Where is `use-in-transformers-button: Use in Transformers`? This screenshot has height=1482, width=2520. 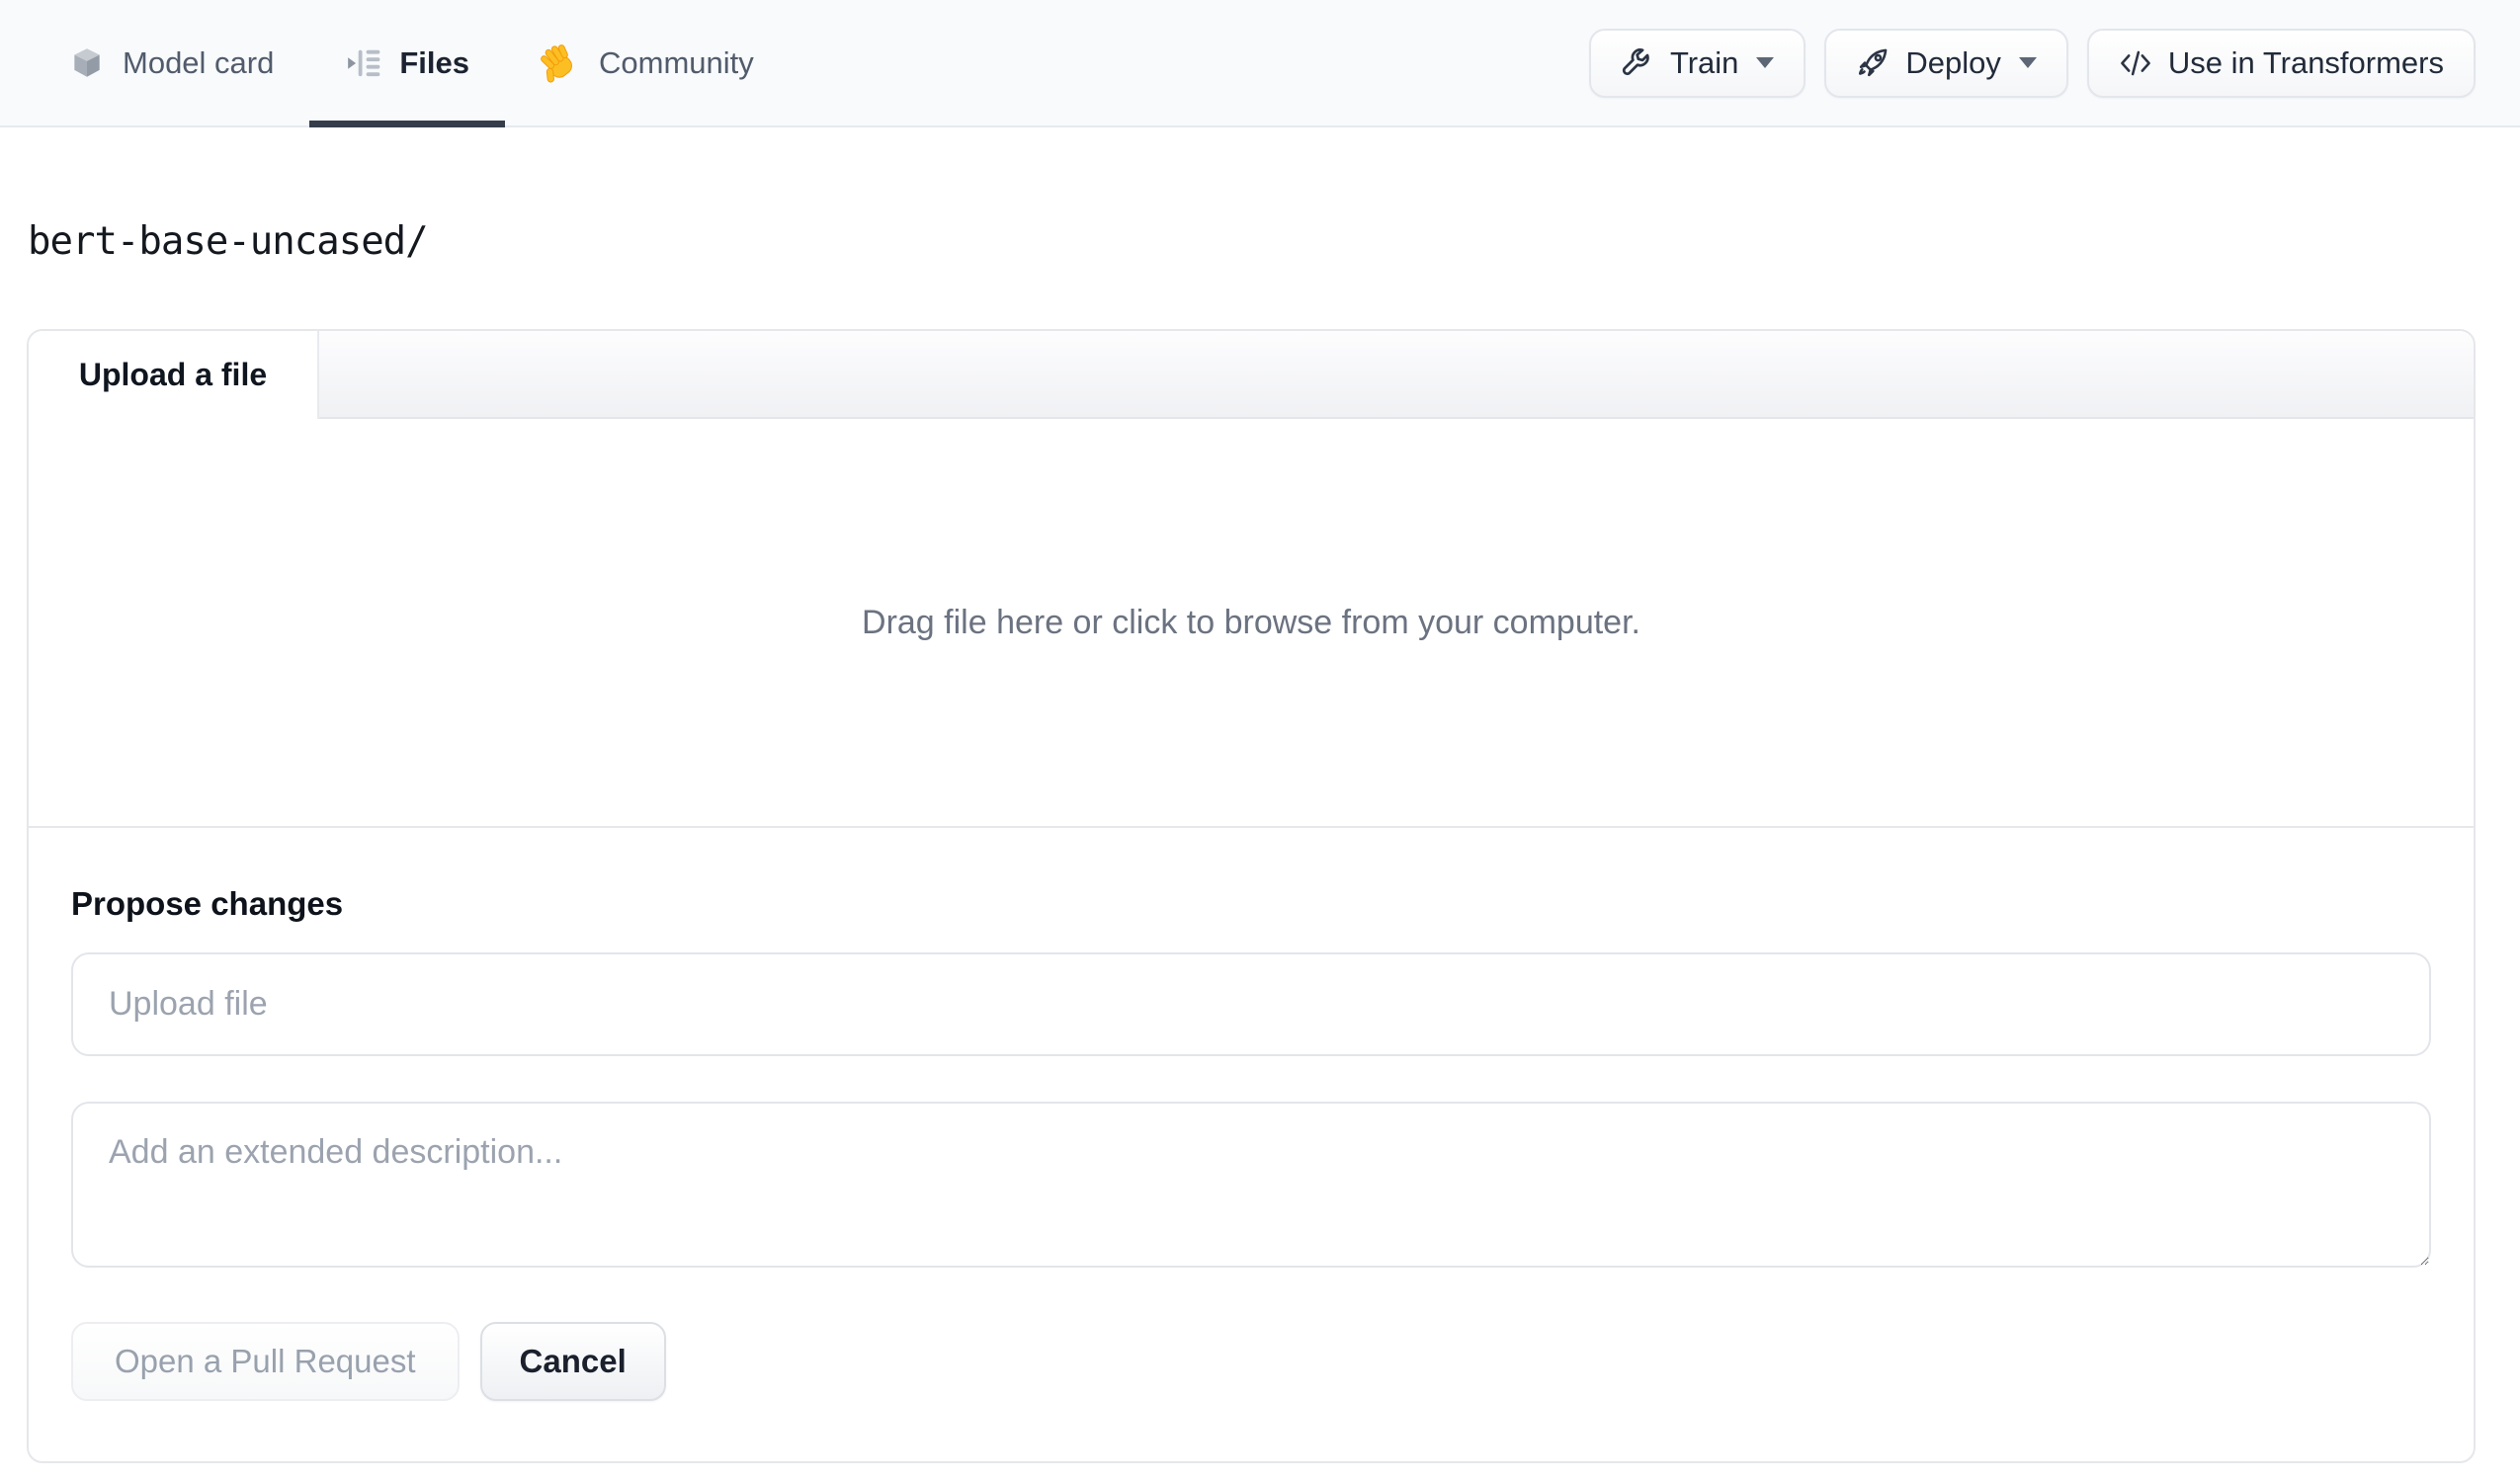 use-in-transformers-button: Use in Transformers is located at coordinates (2281, 63).